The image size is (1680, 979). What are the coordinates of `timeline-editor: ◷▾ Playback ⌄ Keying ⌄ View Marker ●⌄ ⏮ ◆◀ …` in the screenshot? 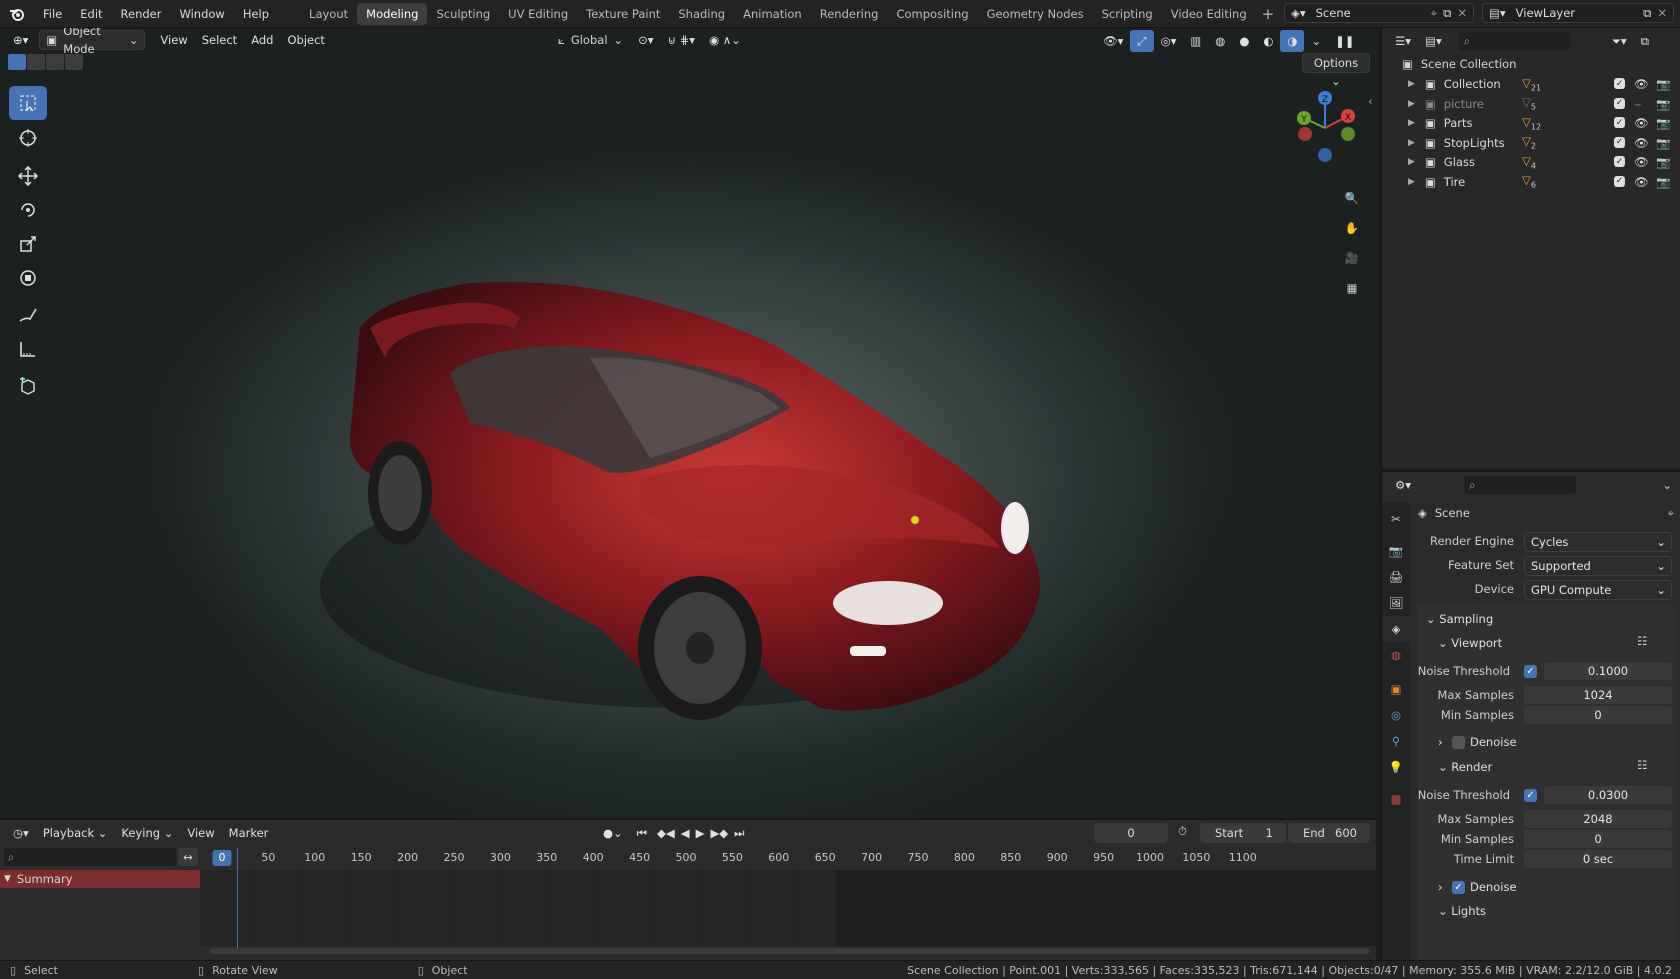 It's located at (688, 889).